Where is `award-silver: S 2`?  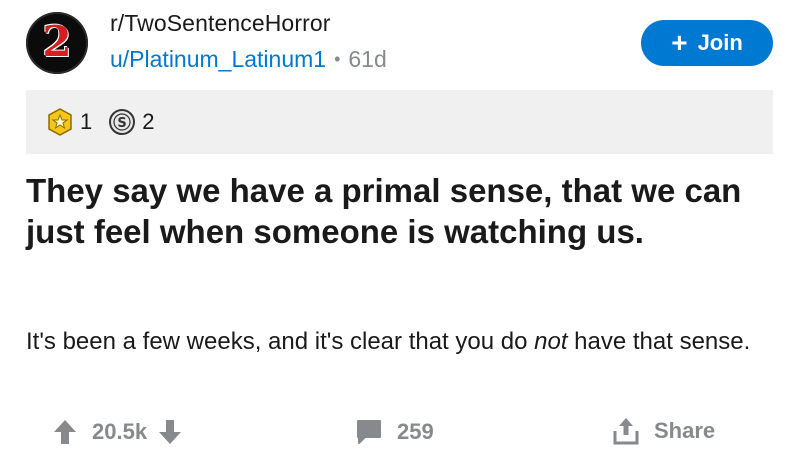 award-silver: S 2 is located at coordinates (131, 122).